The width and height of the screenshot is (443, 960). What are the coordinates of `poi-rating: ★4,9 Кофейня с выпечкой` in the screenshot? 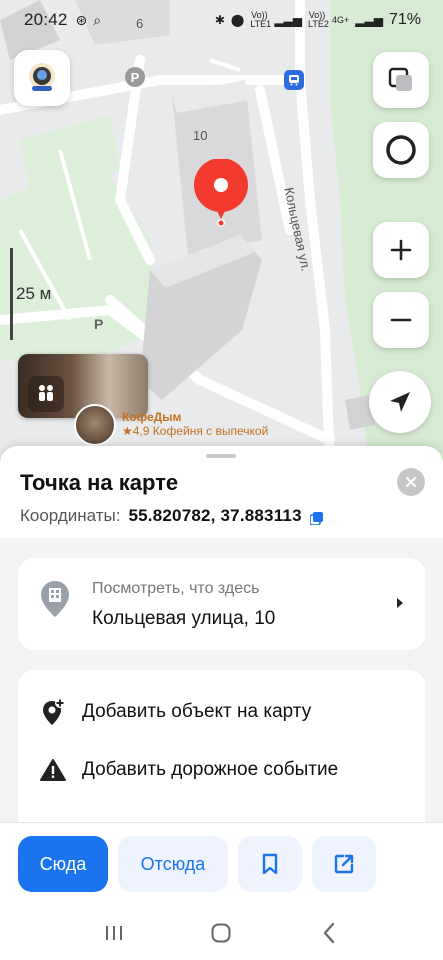 It's located at (195, 431).